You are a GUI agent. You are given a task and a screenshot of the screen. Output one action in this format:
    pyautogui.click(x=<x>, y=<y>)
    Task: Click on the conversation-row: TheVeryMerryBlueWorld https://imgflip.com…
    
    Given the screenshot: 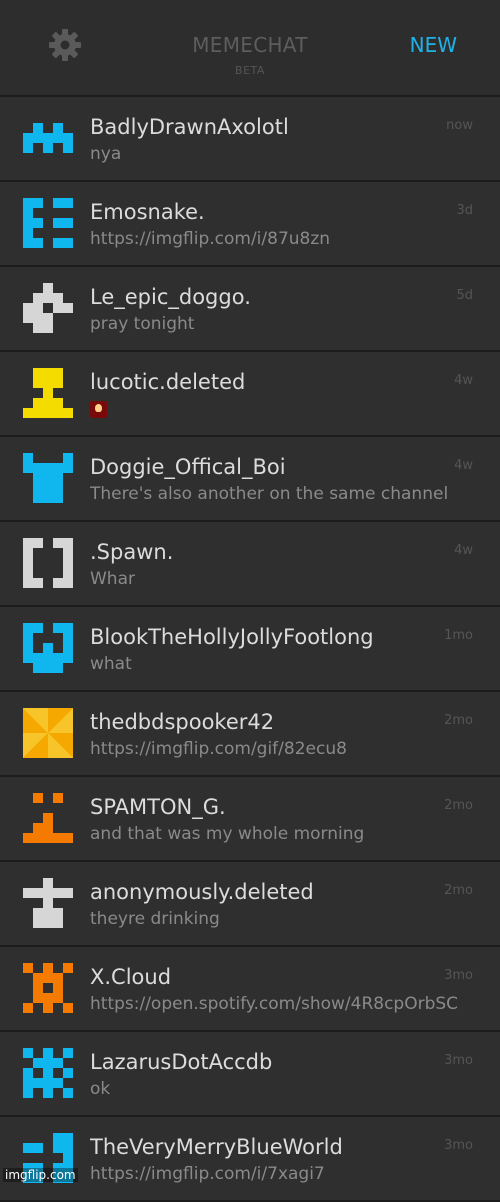 What is the action you would take?
    pyautogui.click(x=250, y=1159)
    